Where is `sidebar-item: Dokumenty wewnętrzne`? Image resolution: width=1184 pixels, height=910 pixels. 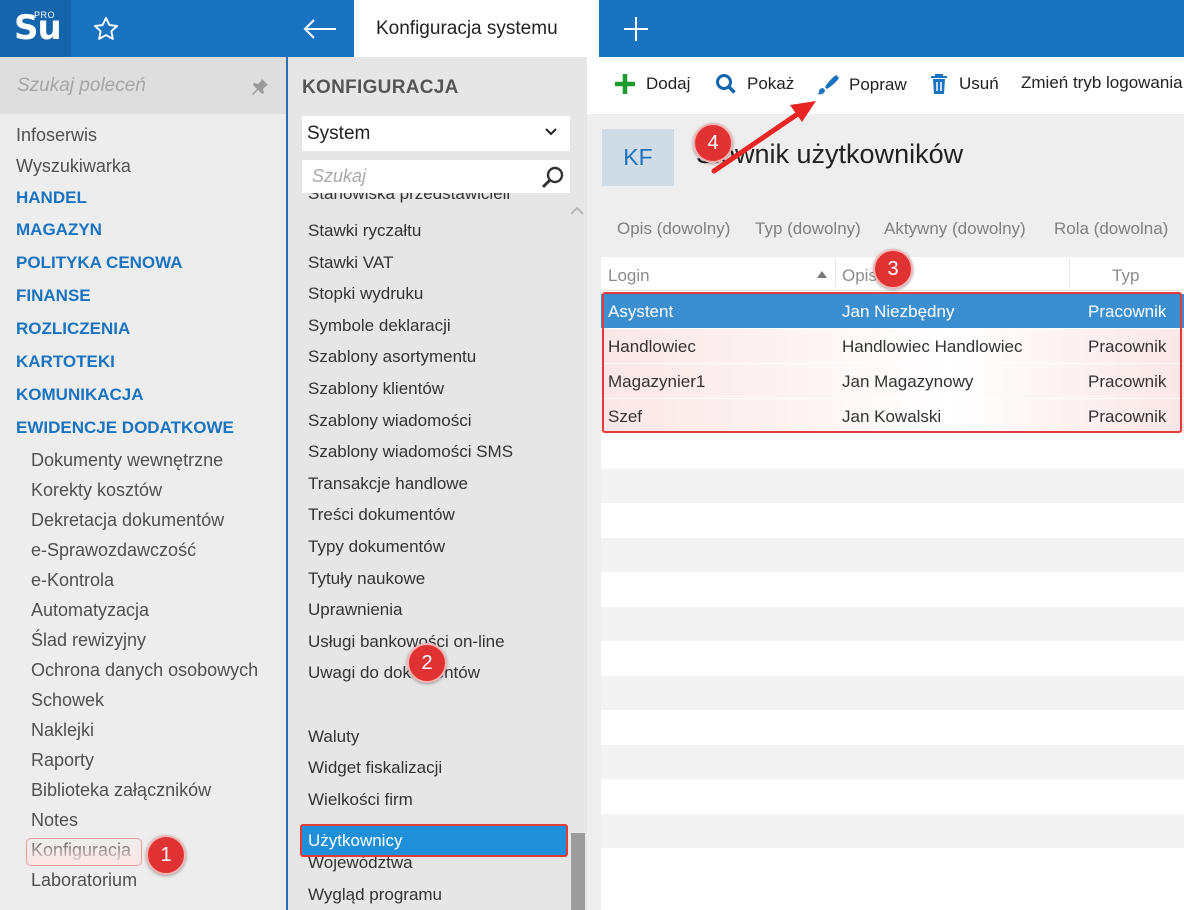
sidebar-item: Dokumenty wewnętrzne is located at coordinates (127, 460).